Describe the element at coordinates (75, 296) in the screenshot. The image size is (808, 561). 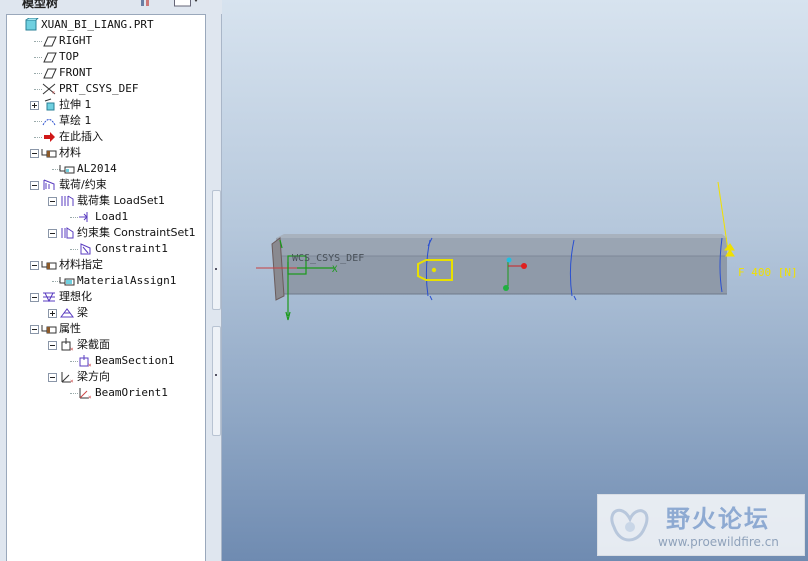
I see `tree-item-label: 理想化` at that location.